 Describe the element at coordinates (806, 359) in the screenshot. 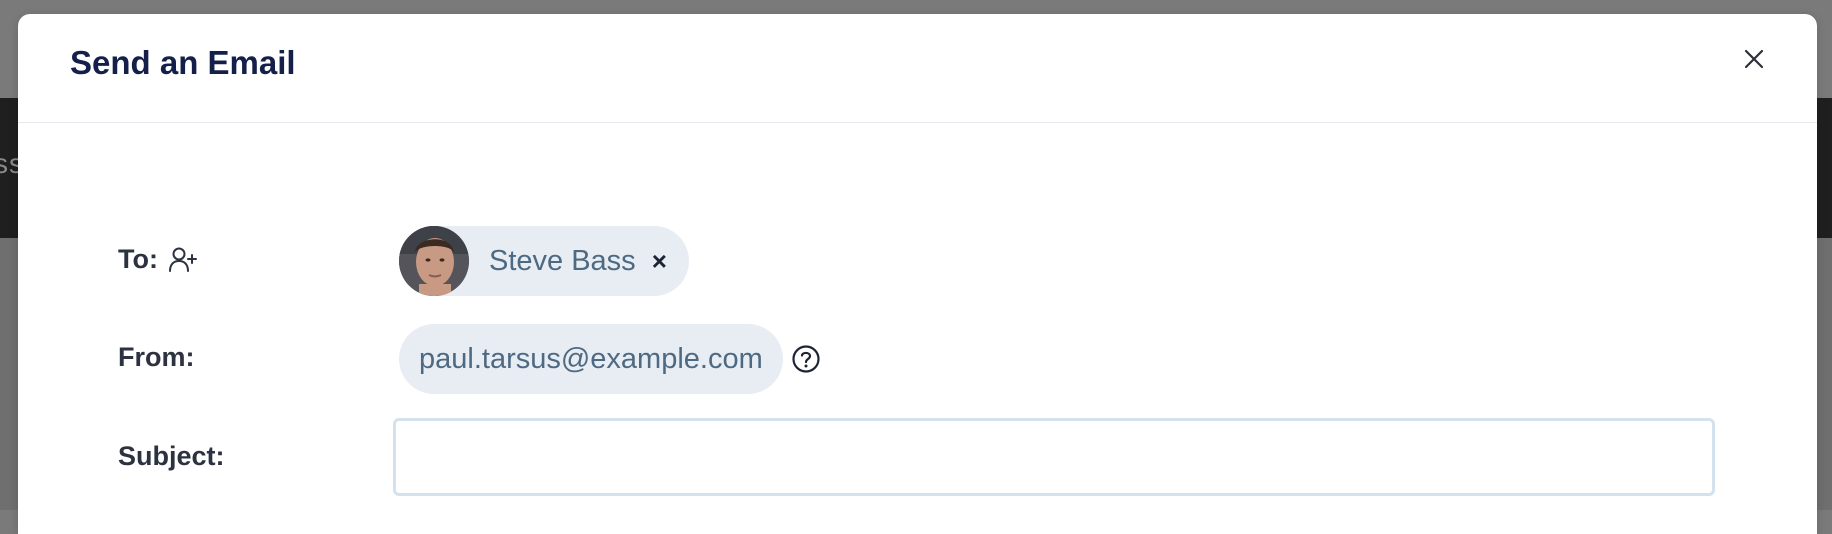

I see `help-circle-icon` at that location.